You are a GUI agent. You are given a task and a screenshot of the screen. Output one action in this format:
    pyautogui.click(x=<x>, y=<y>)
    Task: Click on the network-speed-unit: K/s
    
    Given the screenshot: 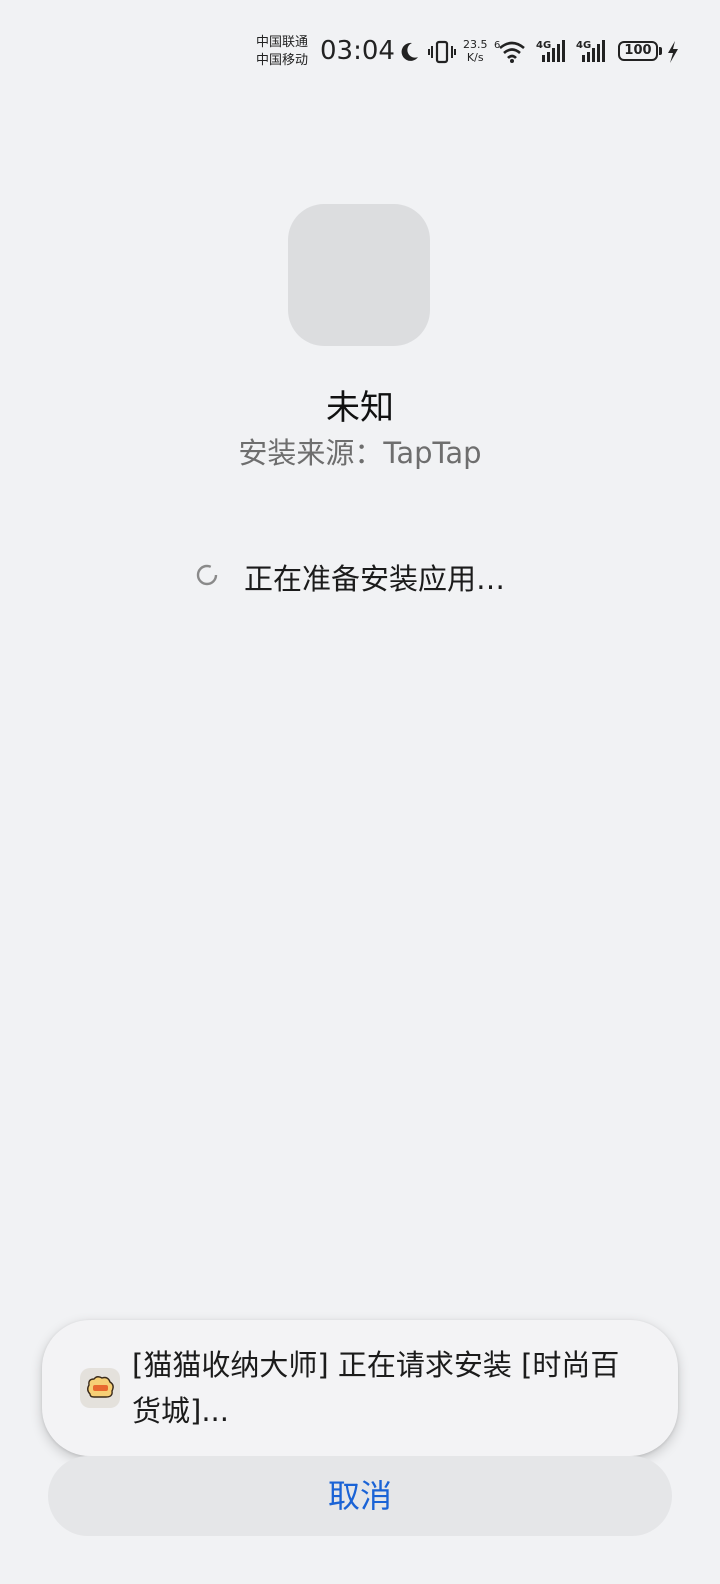 What is the action you would take?
    pyautogui.click(x=475, y=57)
    